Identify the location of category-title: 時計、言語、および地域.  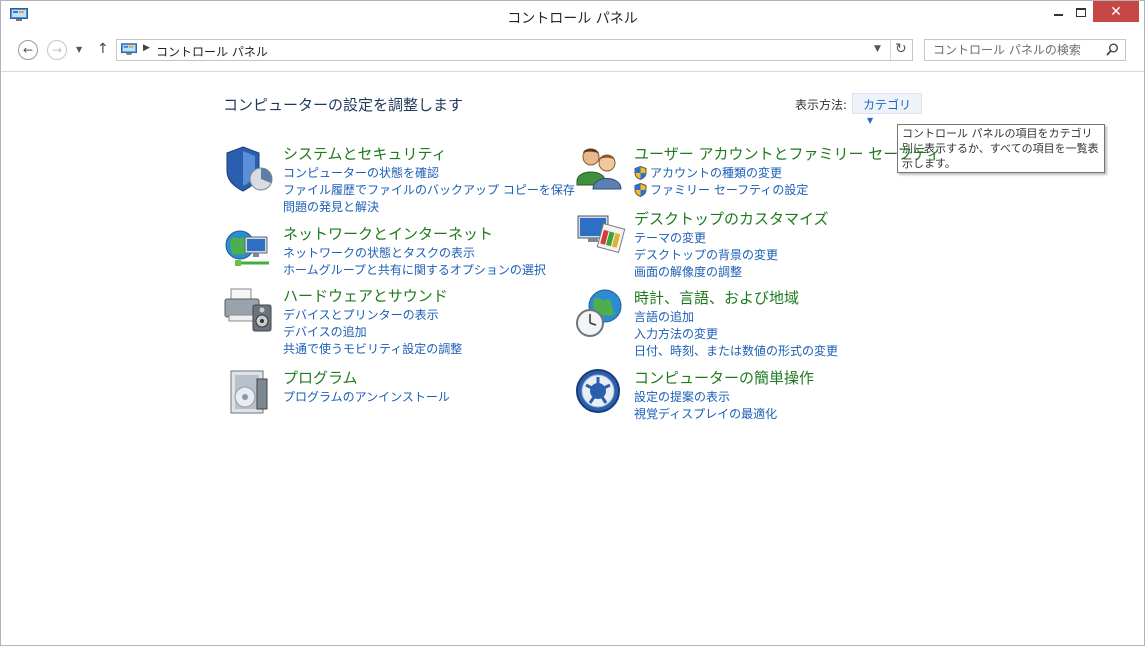
(716, 297).